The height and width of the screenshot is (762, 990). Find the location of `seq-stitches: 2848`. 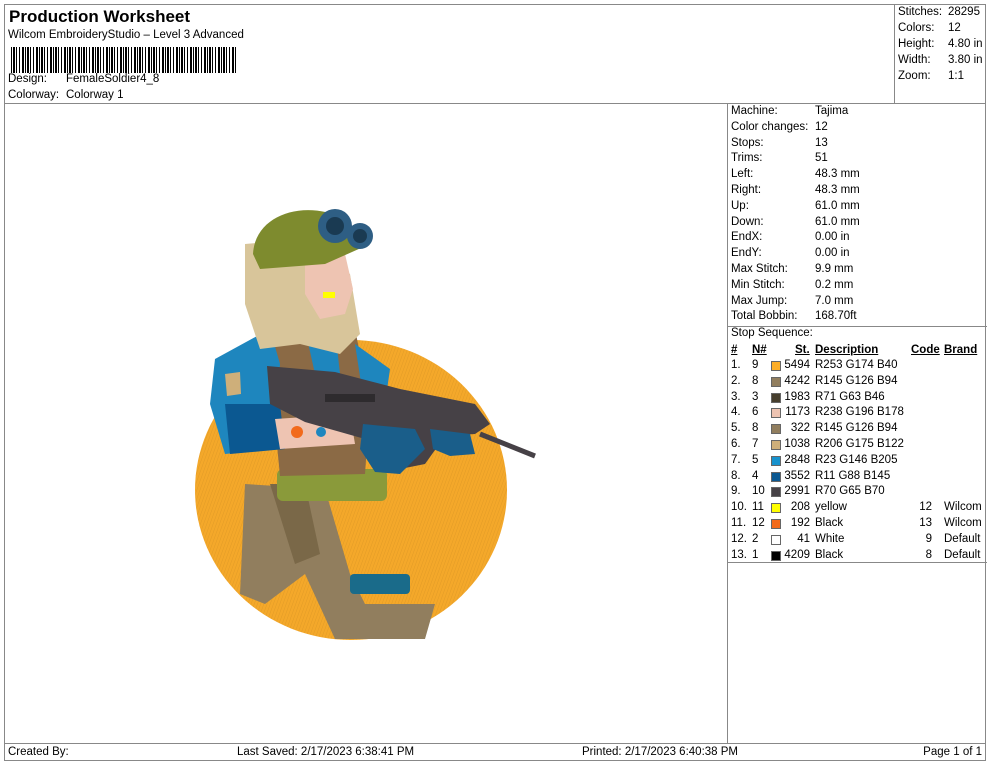

seq-stitches: 2848 is located at coordinates (797, 459).